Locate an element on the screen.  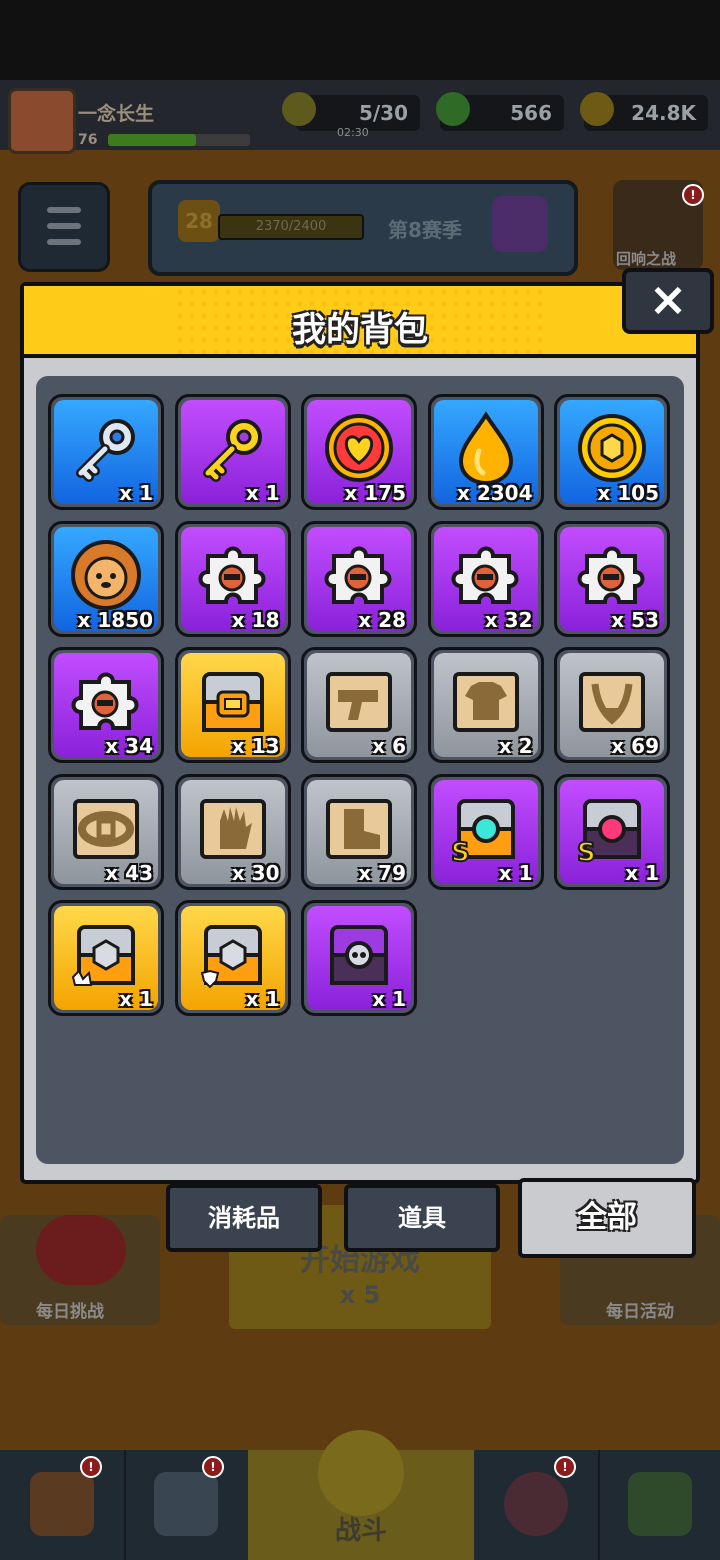
daily-challenge-label: 每日挑战 is located at coordinates (70, 1312).